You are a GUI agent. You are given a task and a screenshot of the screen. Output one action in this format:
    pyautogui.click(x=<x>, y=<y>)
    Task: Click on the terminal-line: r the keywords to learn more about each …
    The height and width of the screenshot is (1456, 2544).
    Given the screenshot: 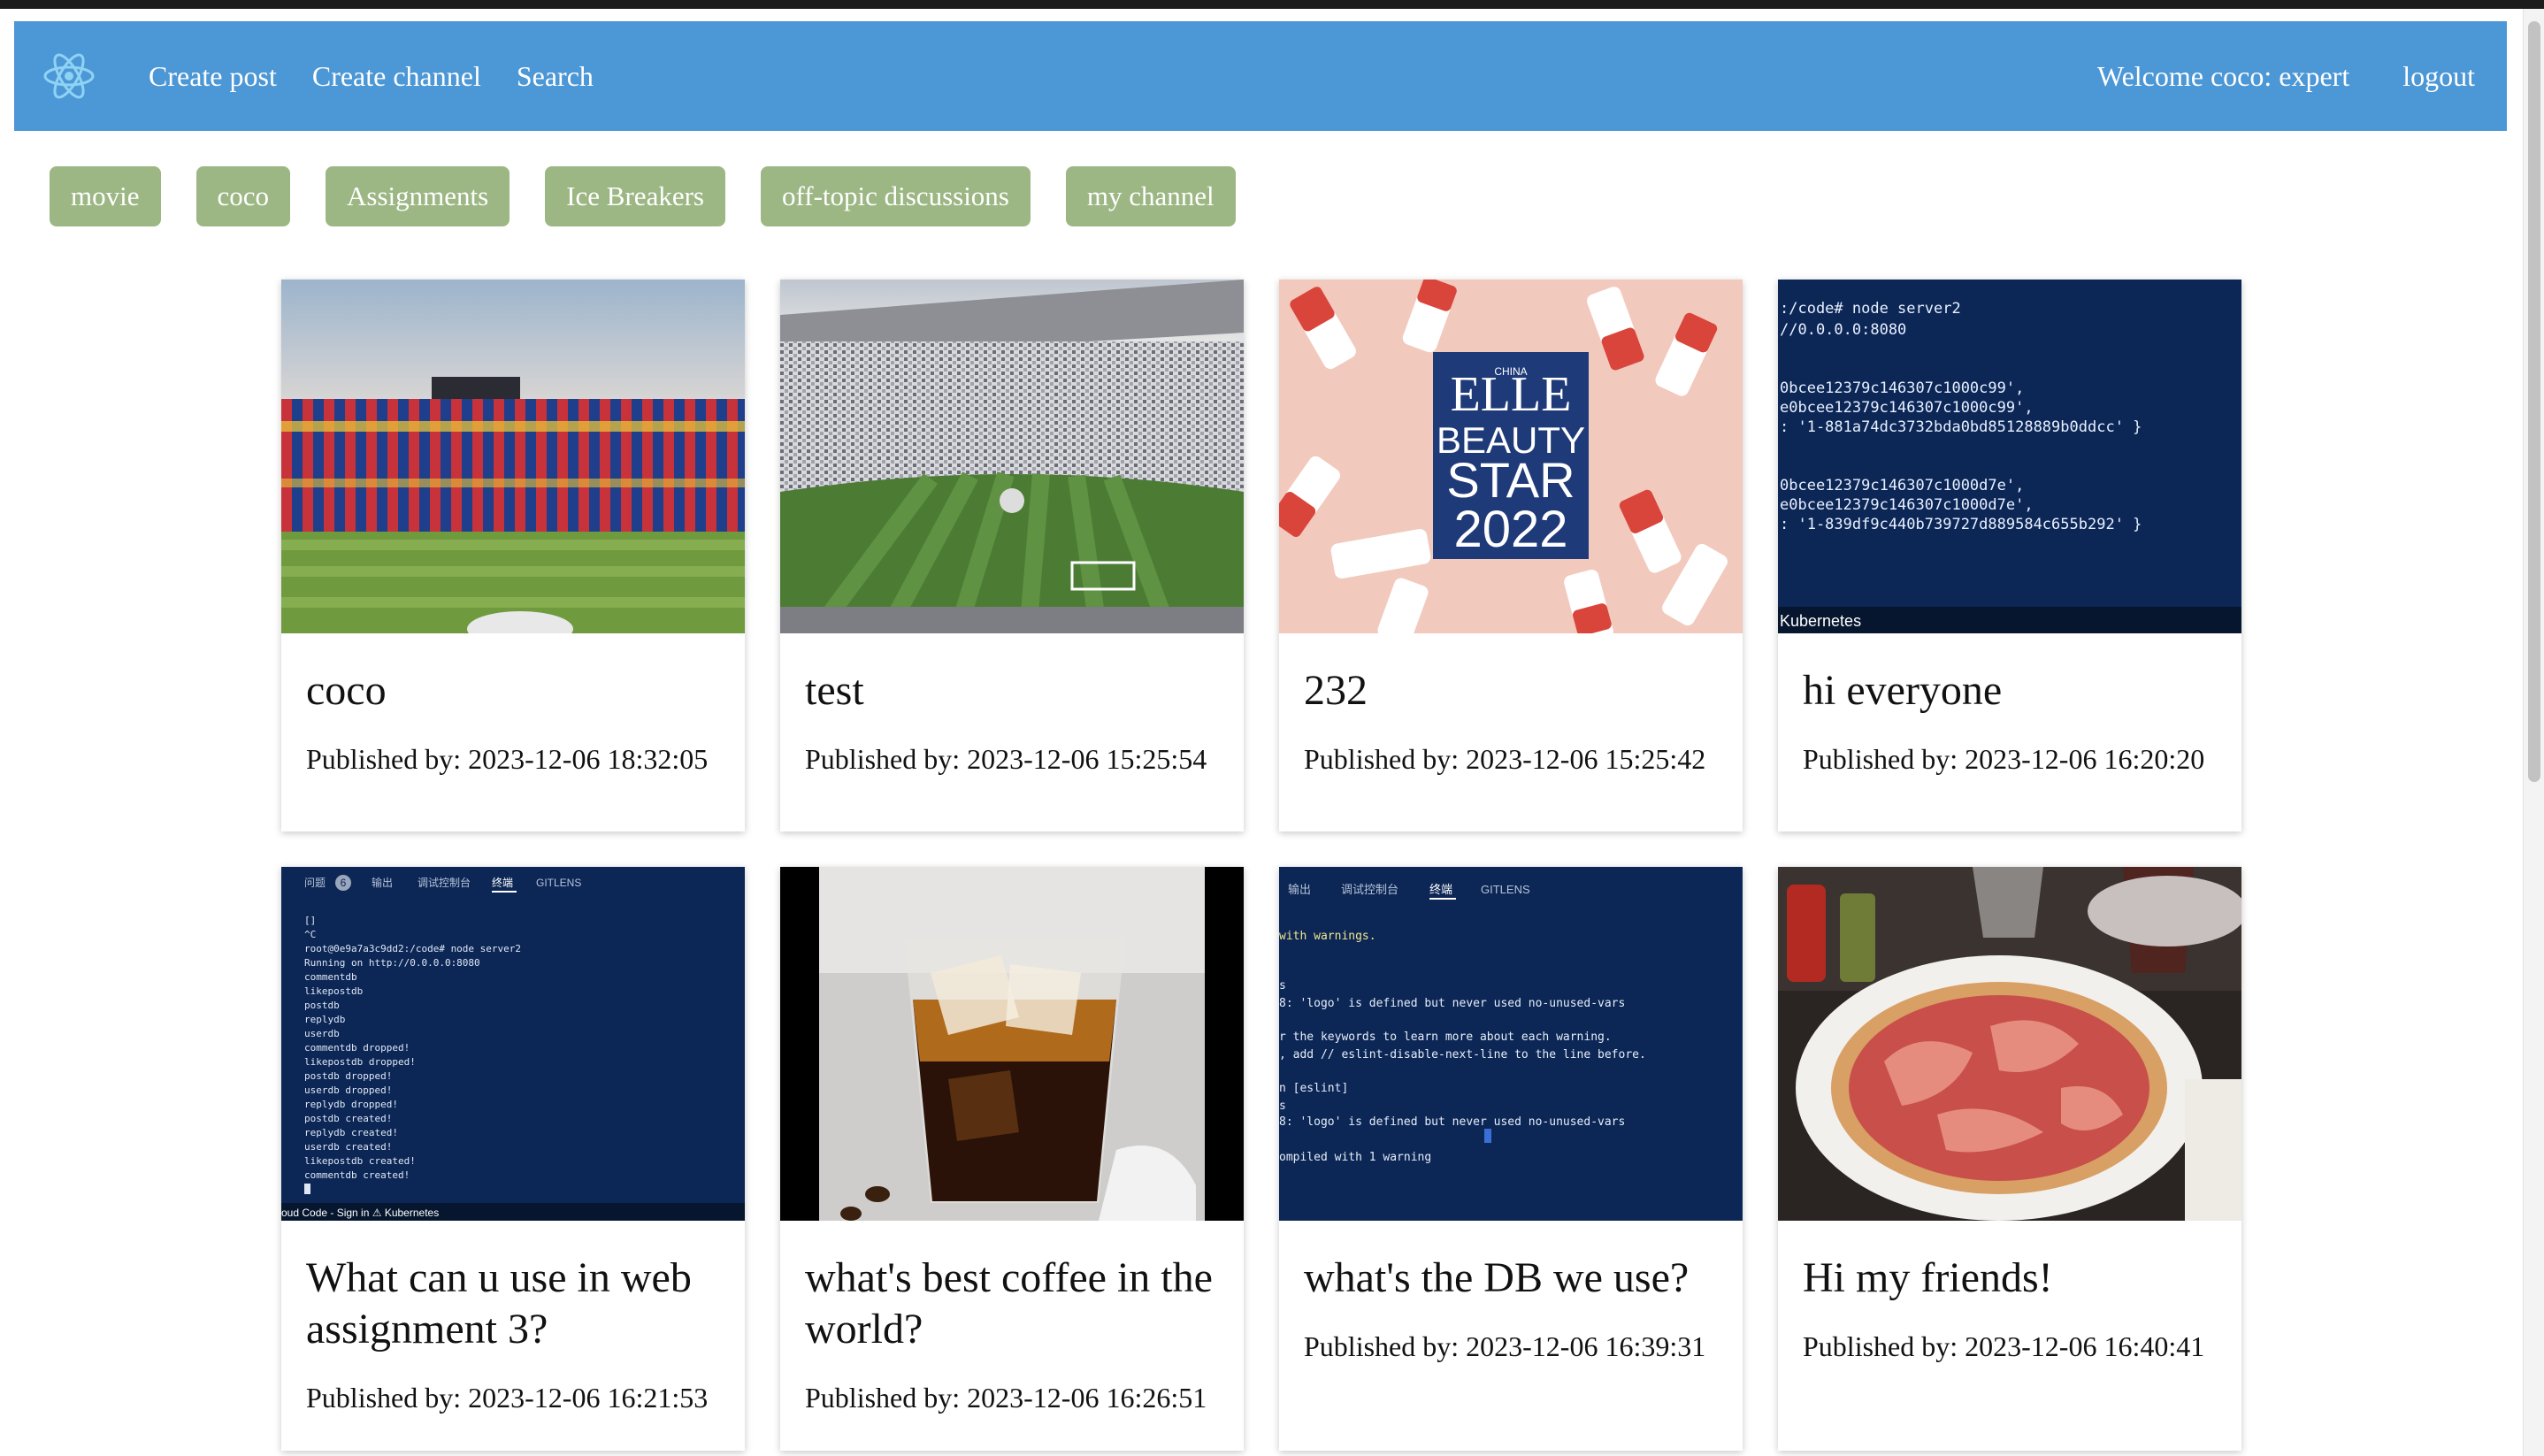 What is the action you would take?
    pyautogui.click(x=1445, y=1037)
    